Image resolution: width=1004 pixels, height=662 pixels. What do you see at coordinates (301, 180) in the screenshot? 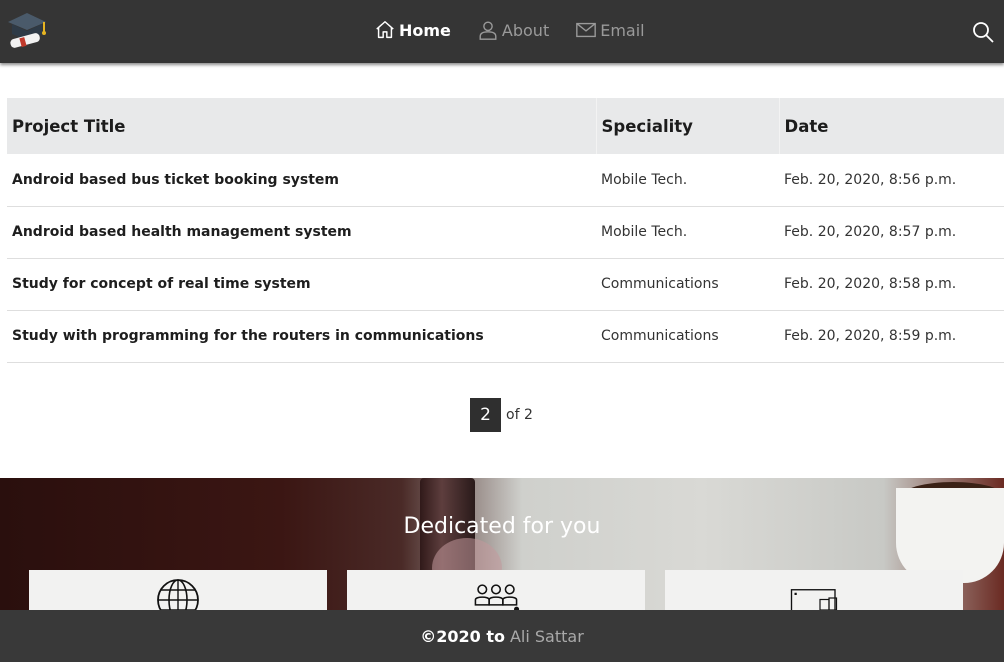
I see `project-title-cell: Android based bus ticket booking system` at bounding box center [301, 180].